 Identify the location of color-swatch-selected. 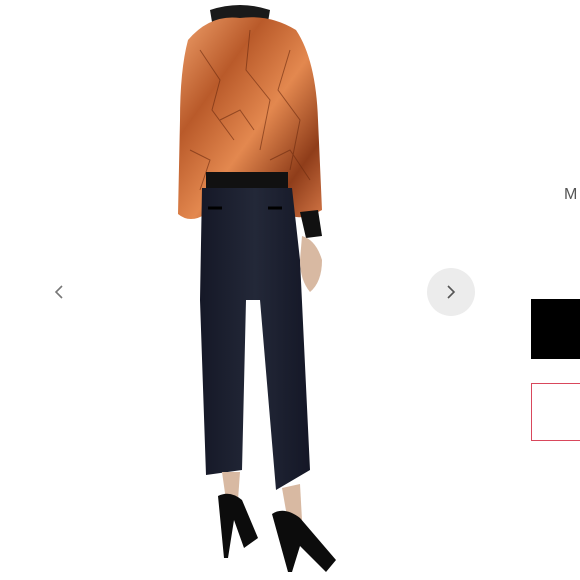
(555, 412).